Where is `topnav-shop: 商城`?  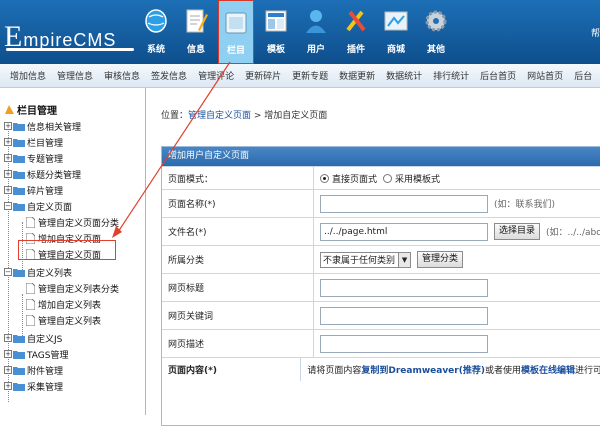 topnav-shop: 商城 is located at coordinates (396, 32).